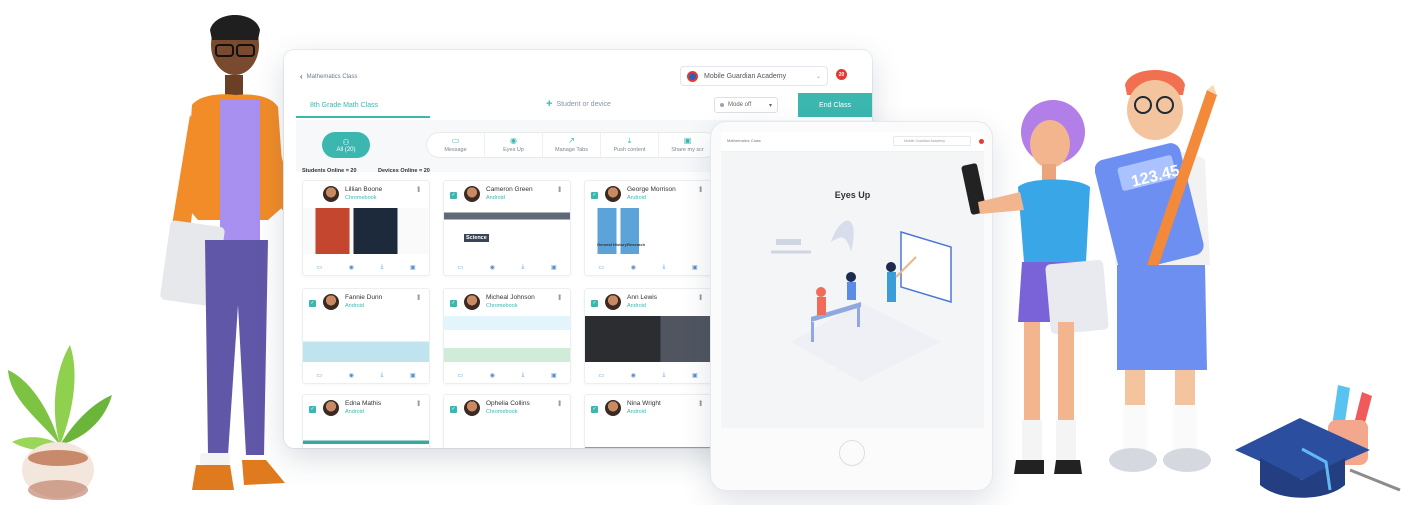 The width and height of the screenshot is (1405, 505). I want to click on student-boy-illustration: 123.45, so click(1156, 271).